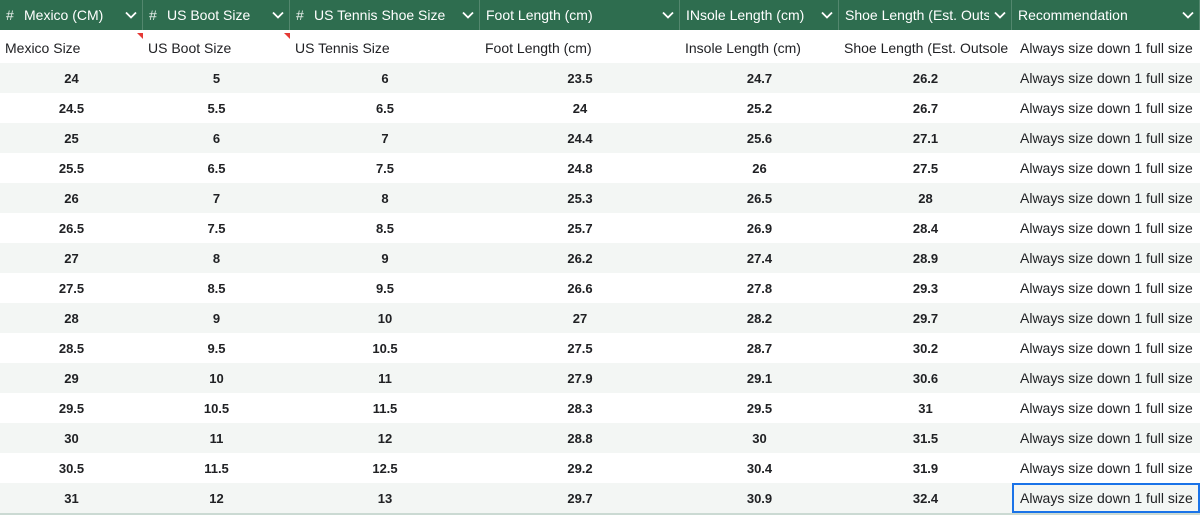 The height and width of the screenshot is (518, 1200). What do you see at coordinates (385, 48) in the screenshot?
I see `table-cell: US Tennis Size` at bounding box center [385, 48].